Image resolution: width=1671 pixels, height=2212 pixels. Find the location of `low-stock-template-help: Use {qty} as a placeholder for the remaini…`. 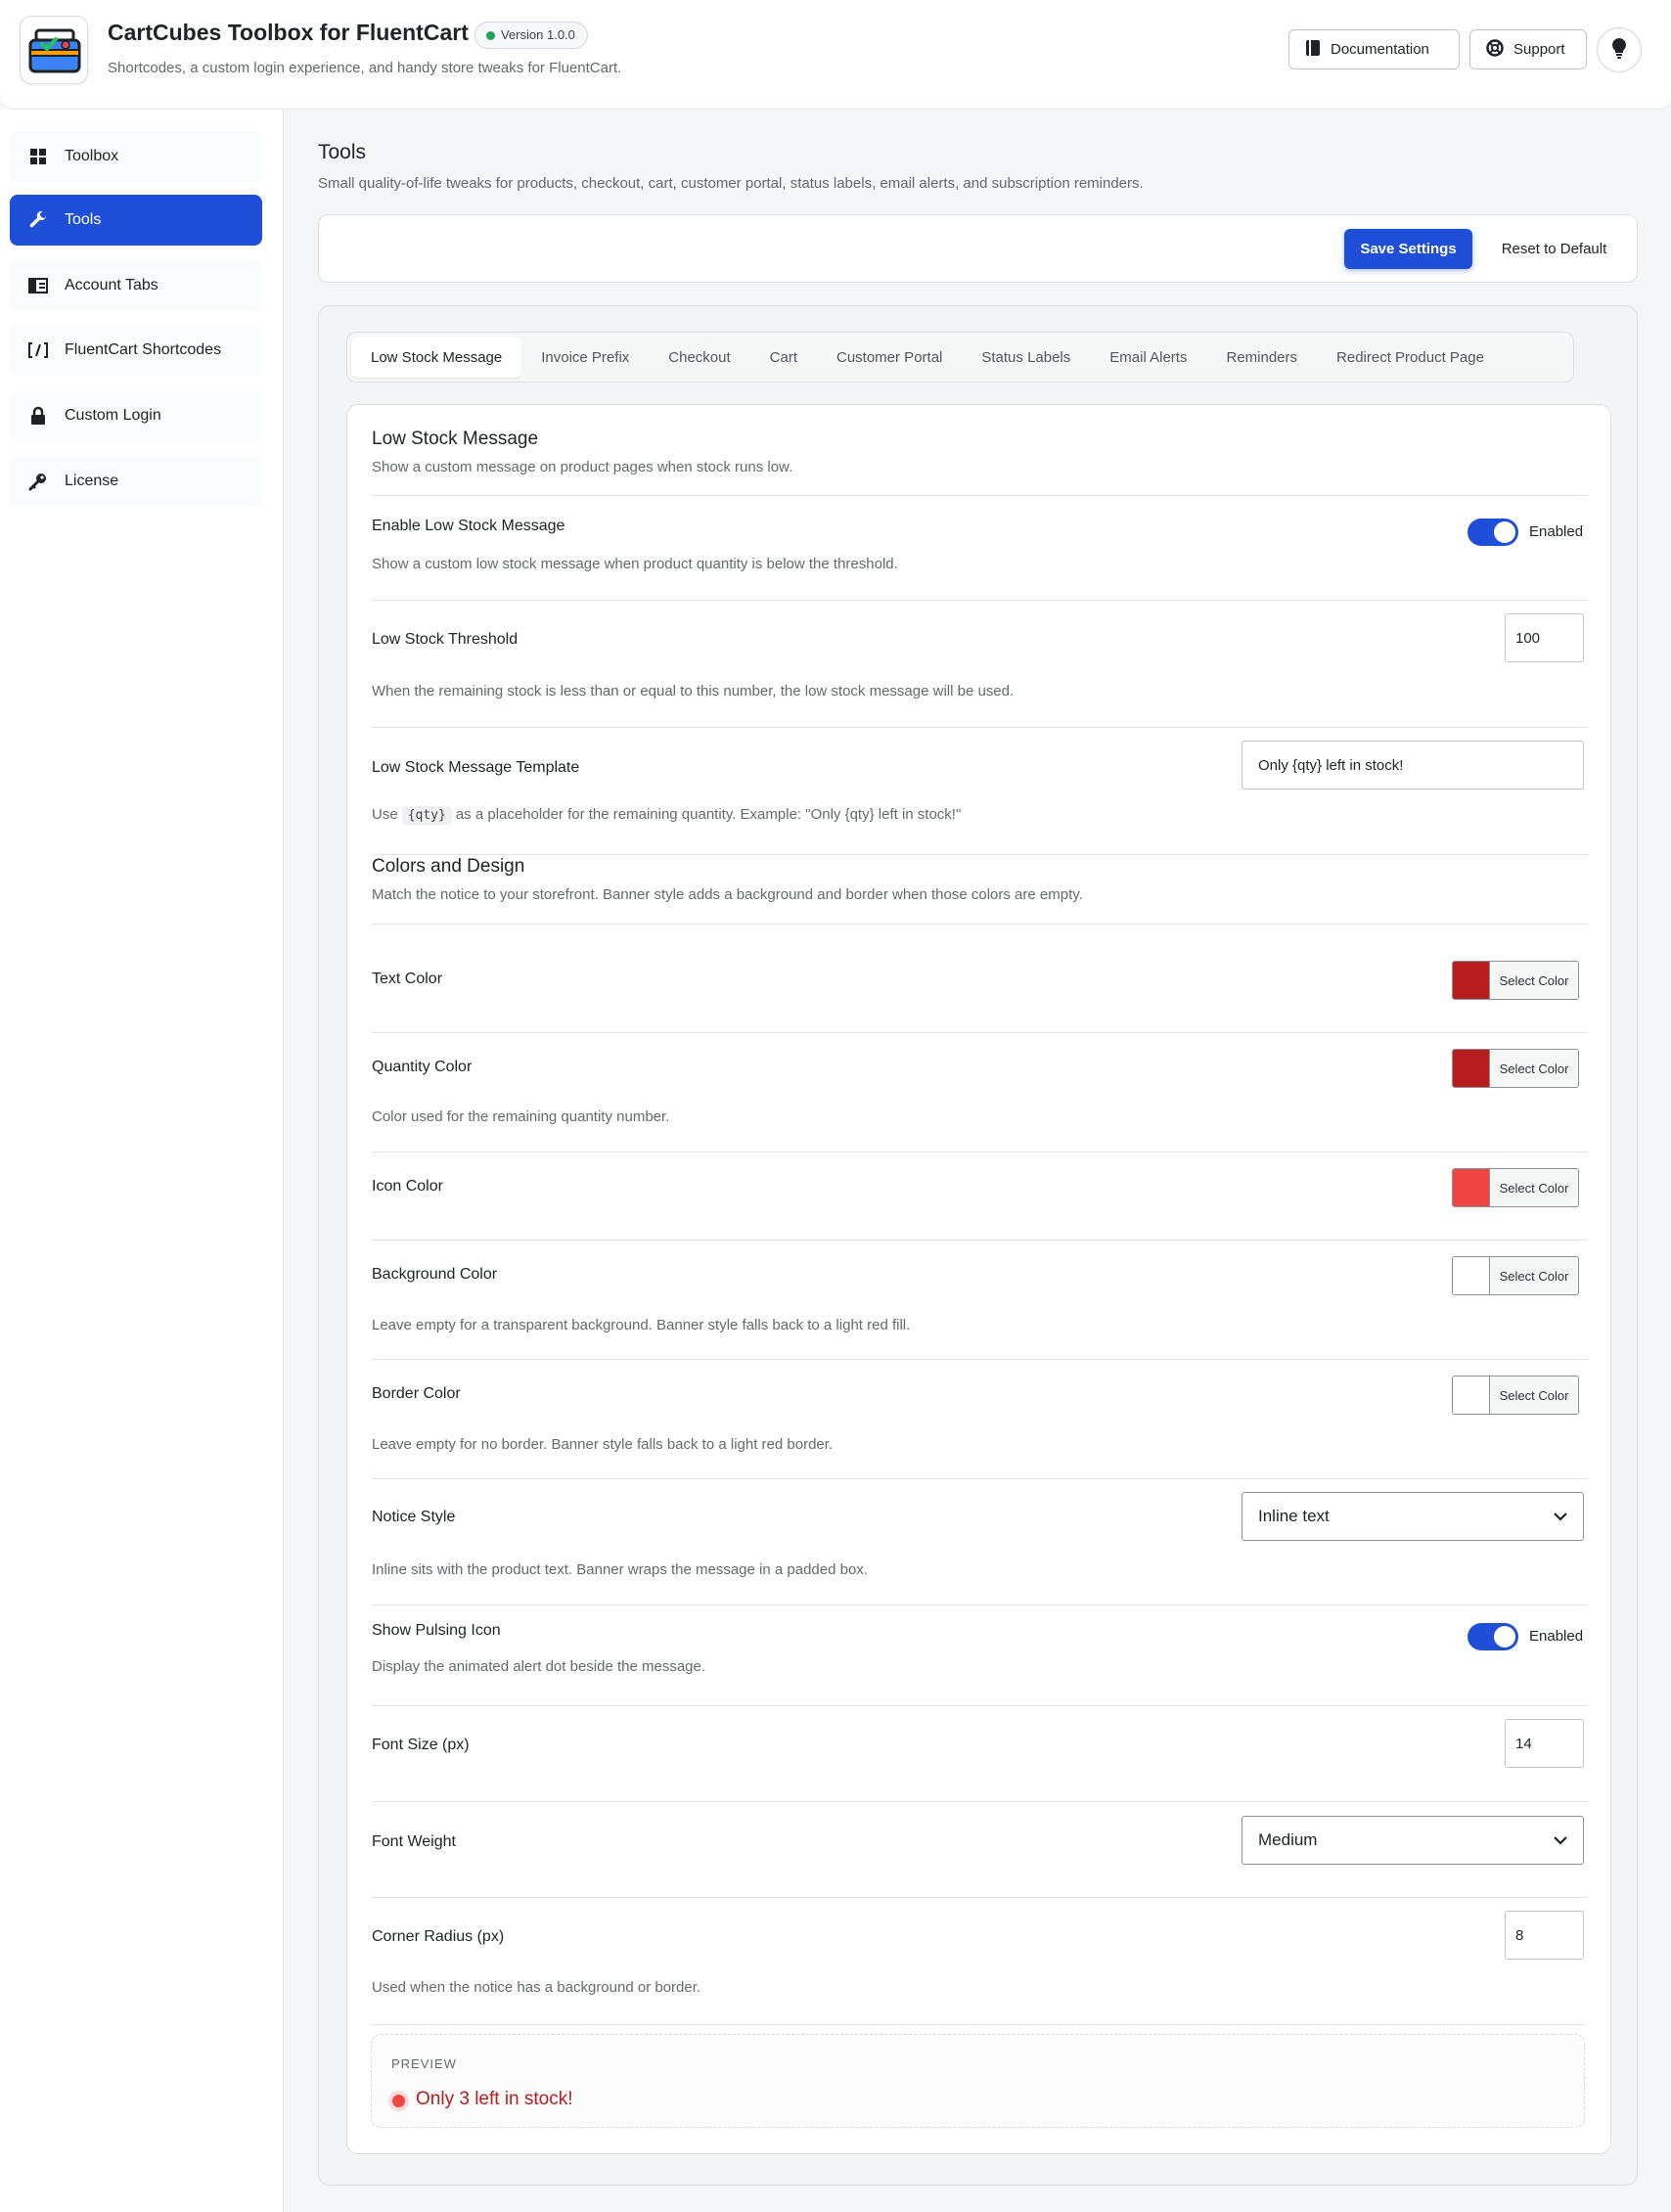

low-stock-template-help: Use {qty} as a placeholder for the remaini… is located at coordinates (667, 815).